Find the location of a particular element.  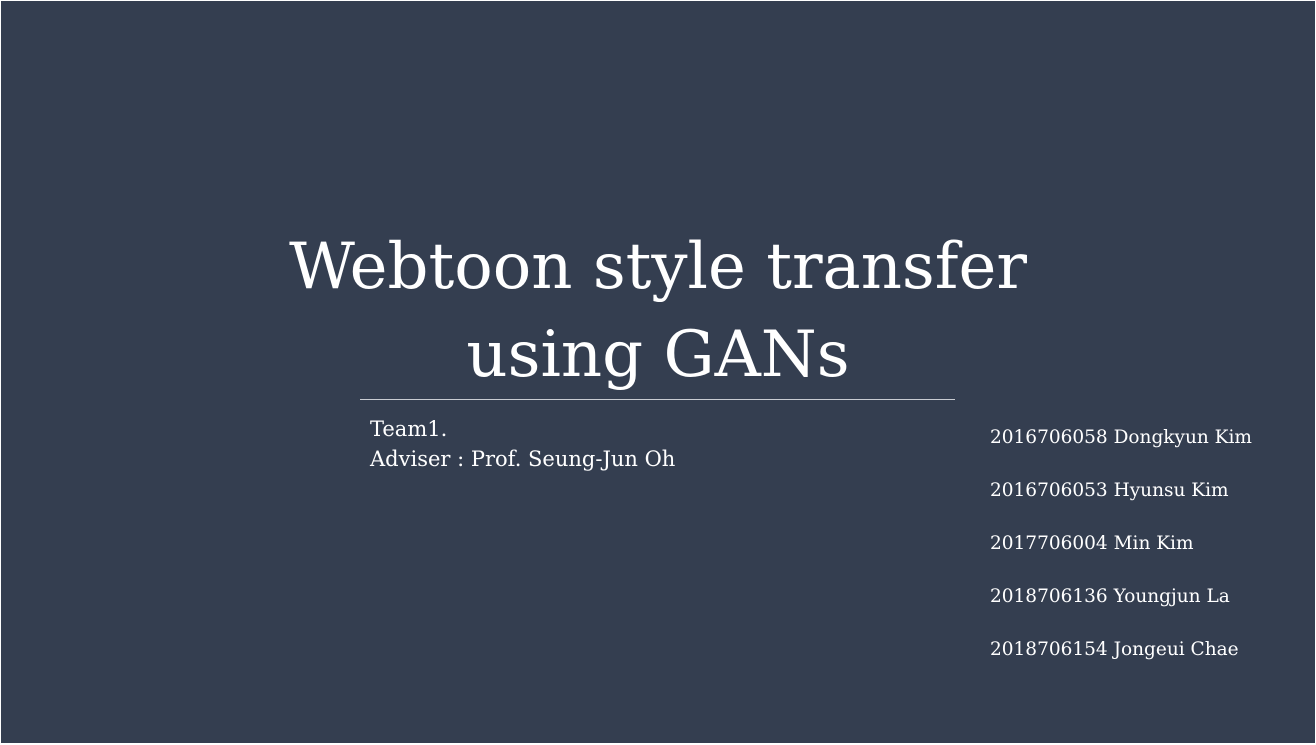

slide-title-line-1: Webtoon style transfer is located at coordinates (658, 267).